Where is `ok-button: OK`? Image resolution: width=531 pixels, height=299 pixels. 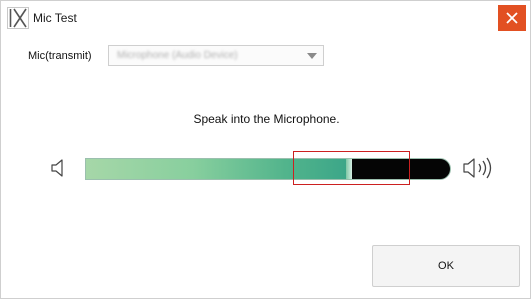
ok-button: OK is located at coordinates (446, 266).